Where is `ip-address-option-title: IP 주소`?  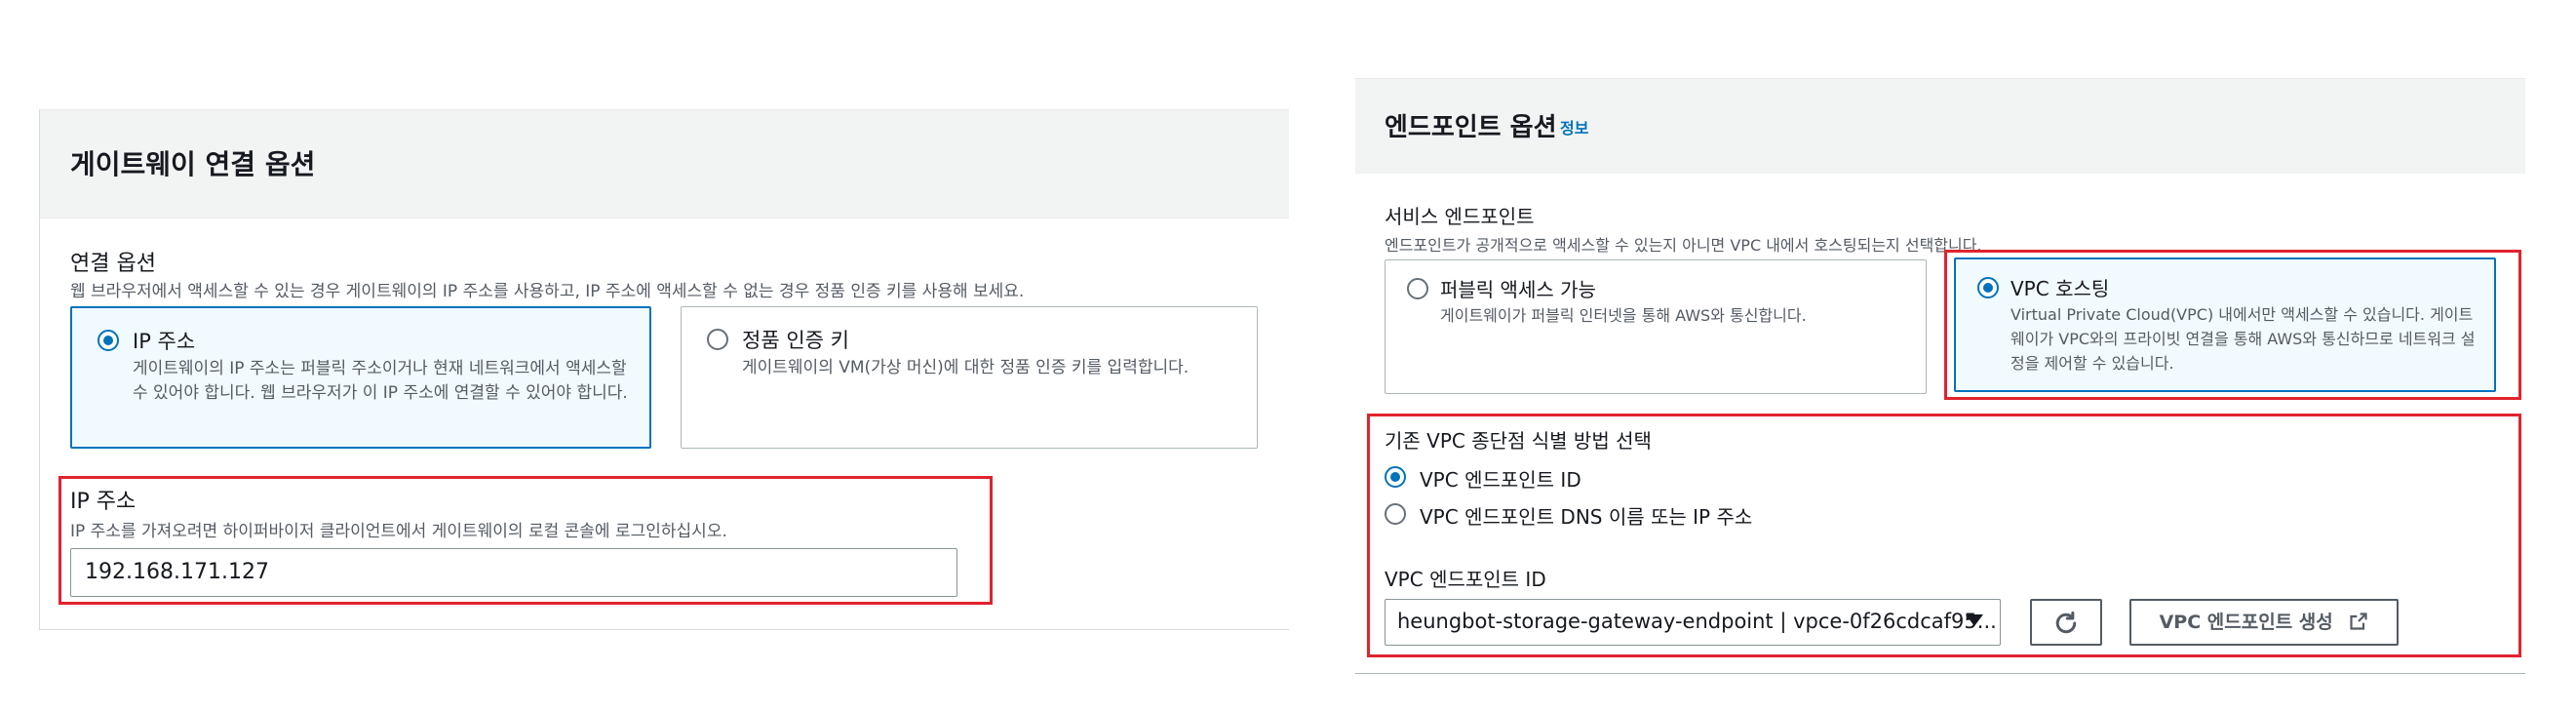
ip-address-option-title: IP 주소 is located at coordinates (164, 341).